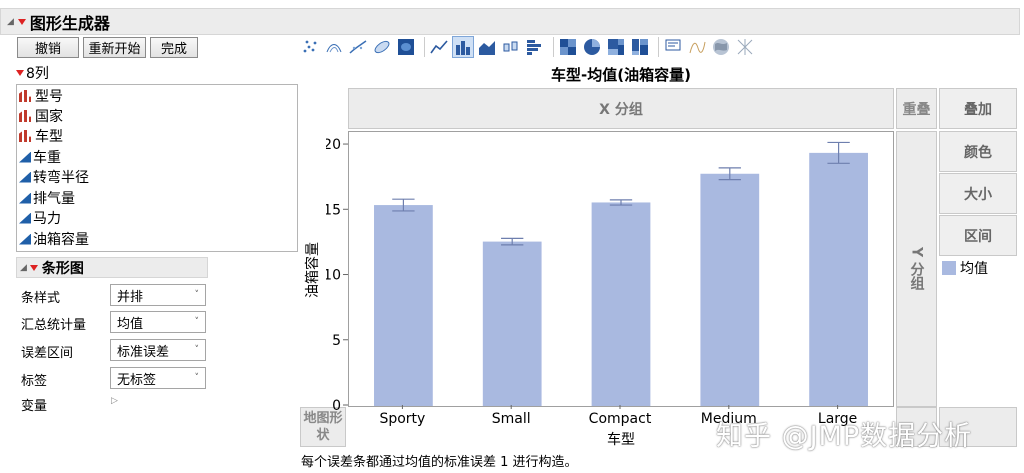 Image resolution: width=1024 pixels, height=473 pixels. What do you see at coordinates (336, 406) in the screenshot?
I see `y-tick-label: 0` at bounding box center [336, 406].